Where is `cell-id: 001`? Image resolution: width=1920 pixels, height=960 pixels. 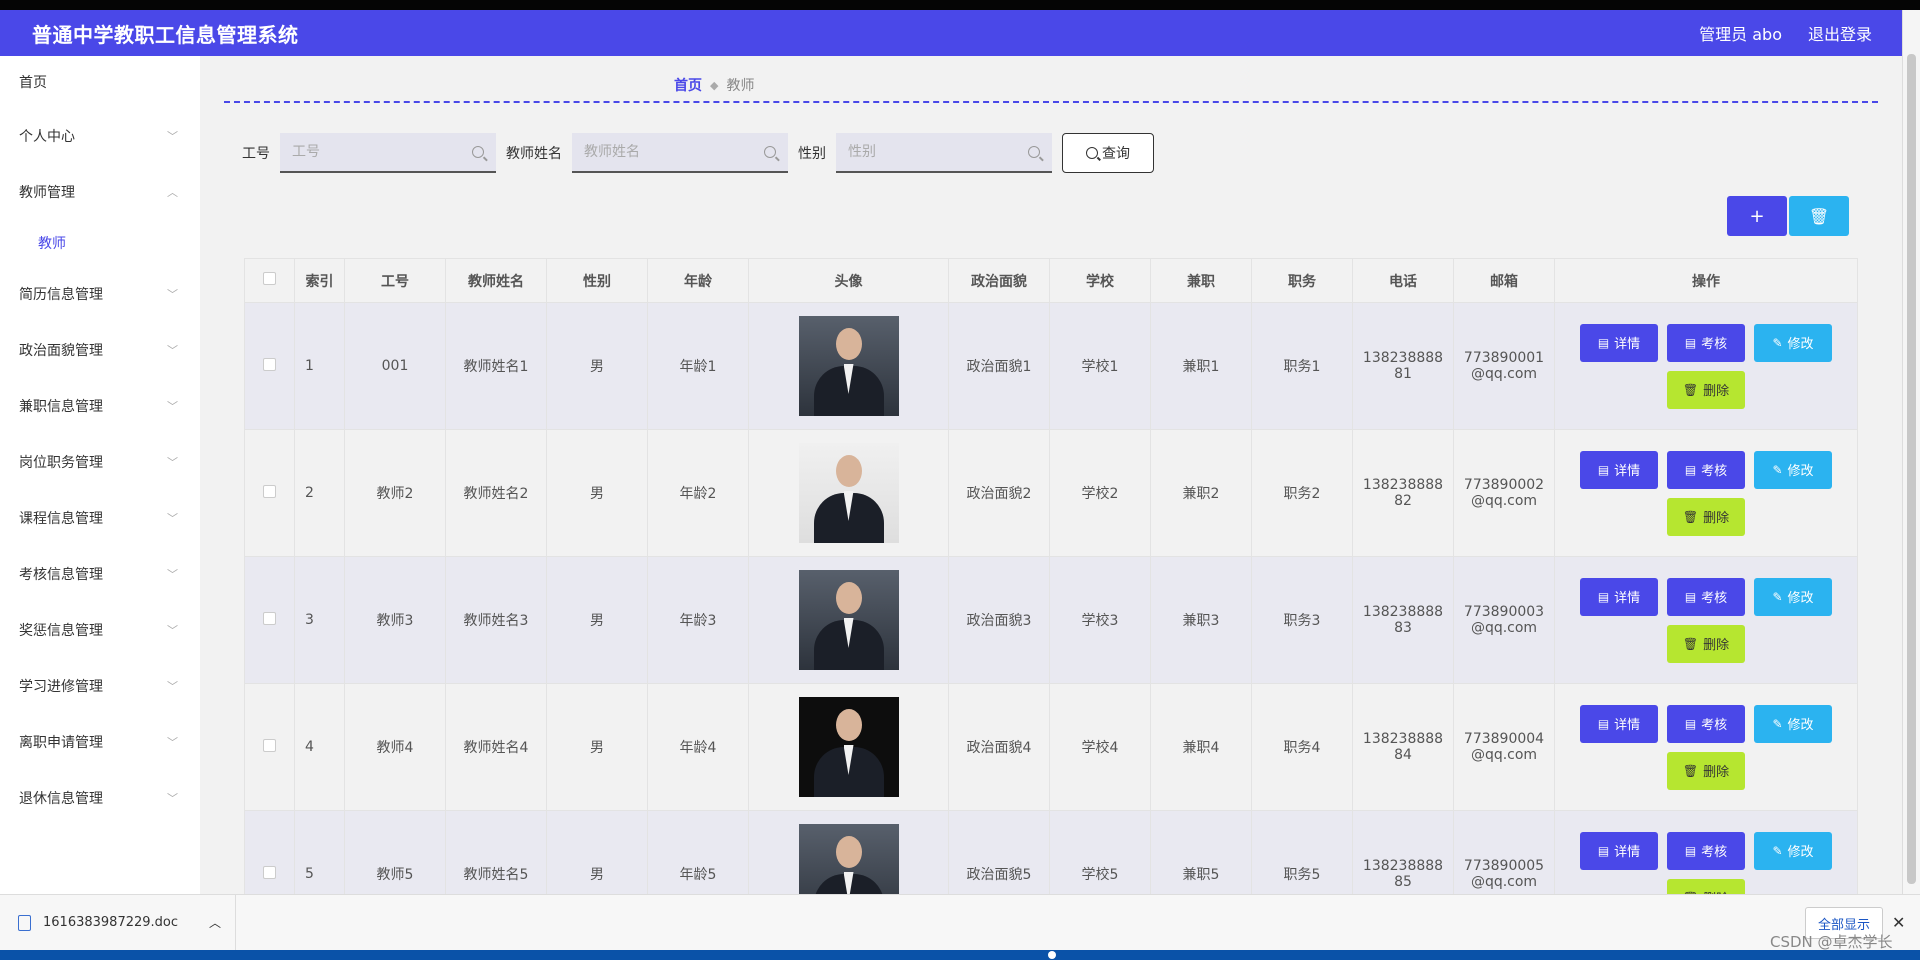 cell-id: 001 is located at coordinates (395, 366).